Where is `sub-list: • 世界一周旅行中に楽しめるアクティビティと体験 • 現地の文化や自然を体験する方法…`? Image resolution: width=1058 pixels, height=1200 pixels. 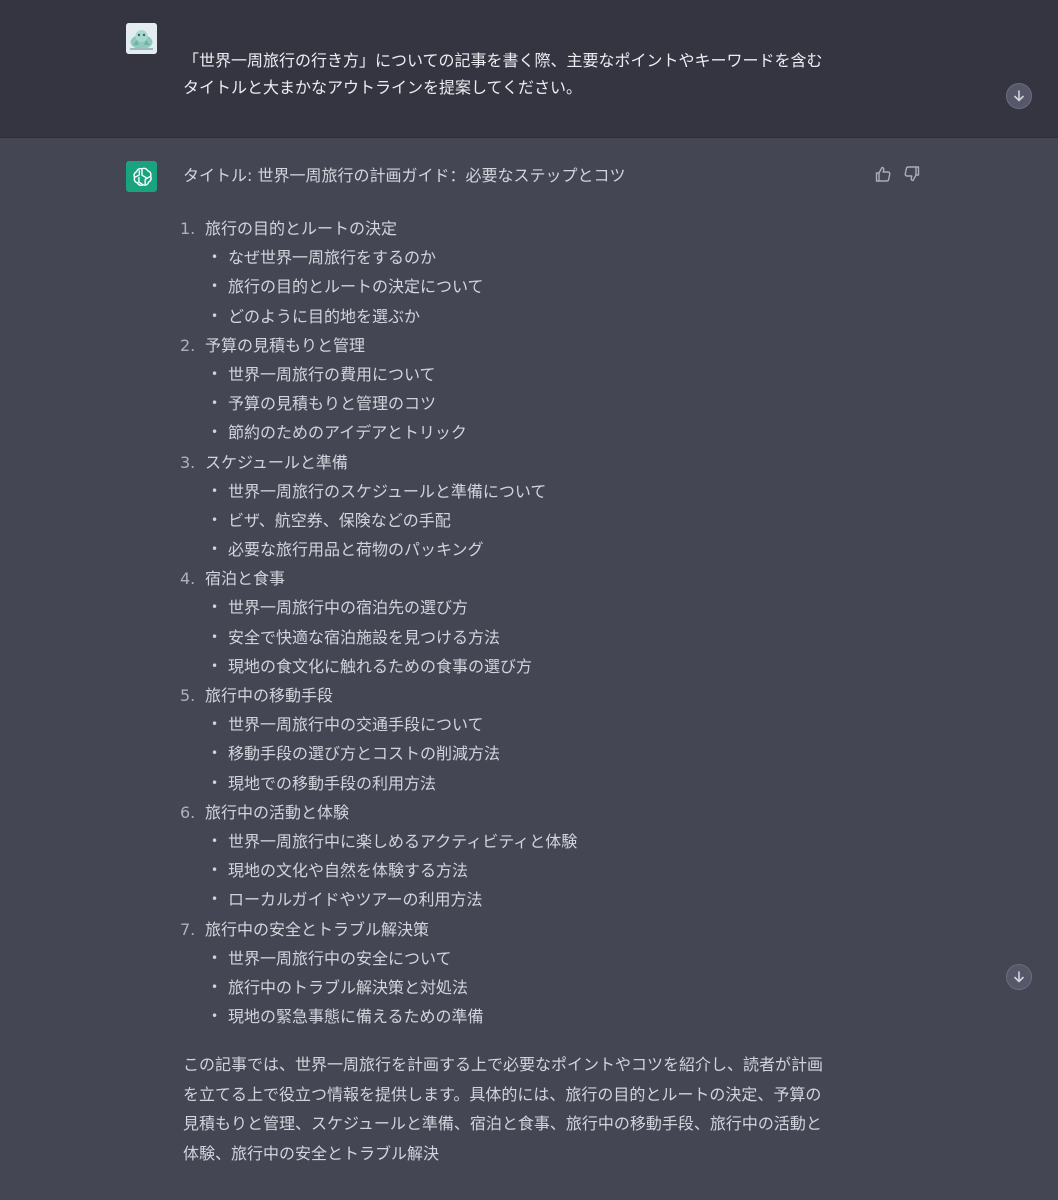 sub-list: • 世界一周旅行中に楽しめるアクティビティと体験 • 現地の文化や自然を体験する方法… is located at coordinates (530, 871).